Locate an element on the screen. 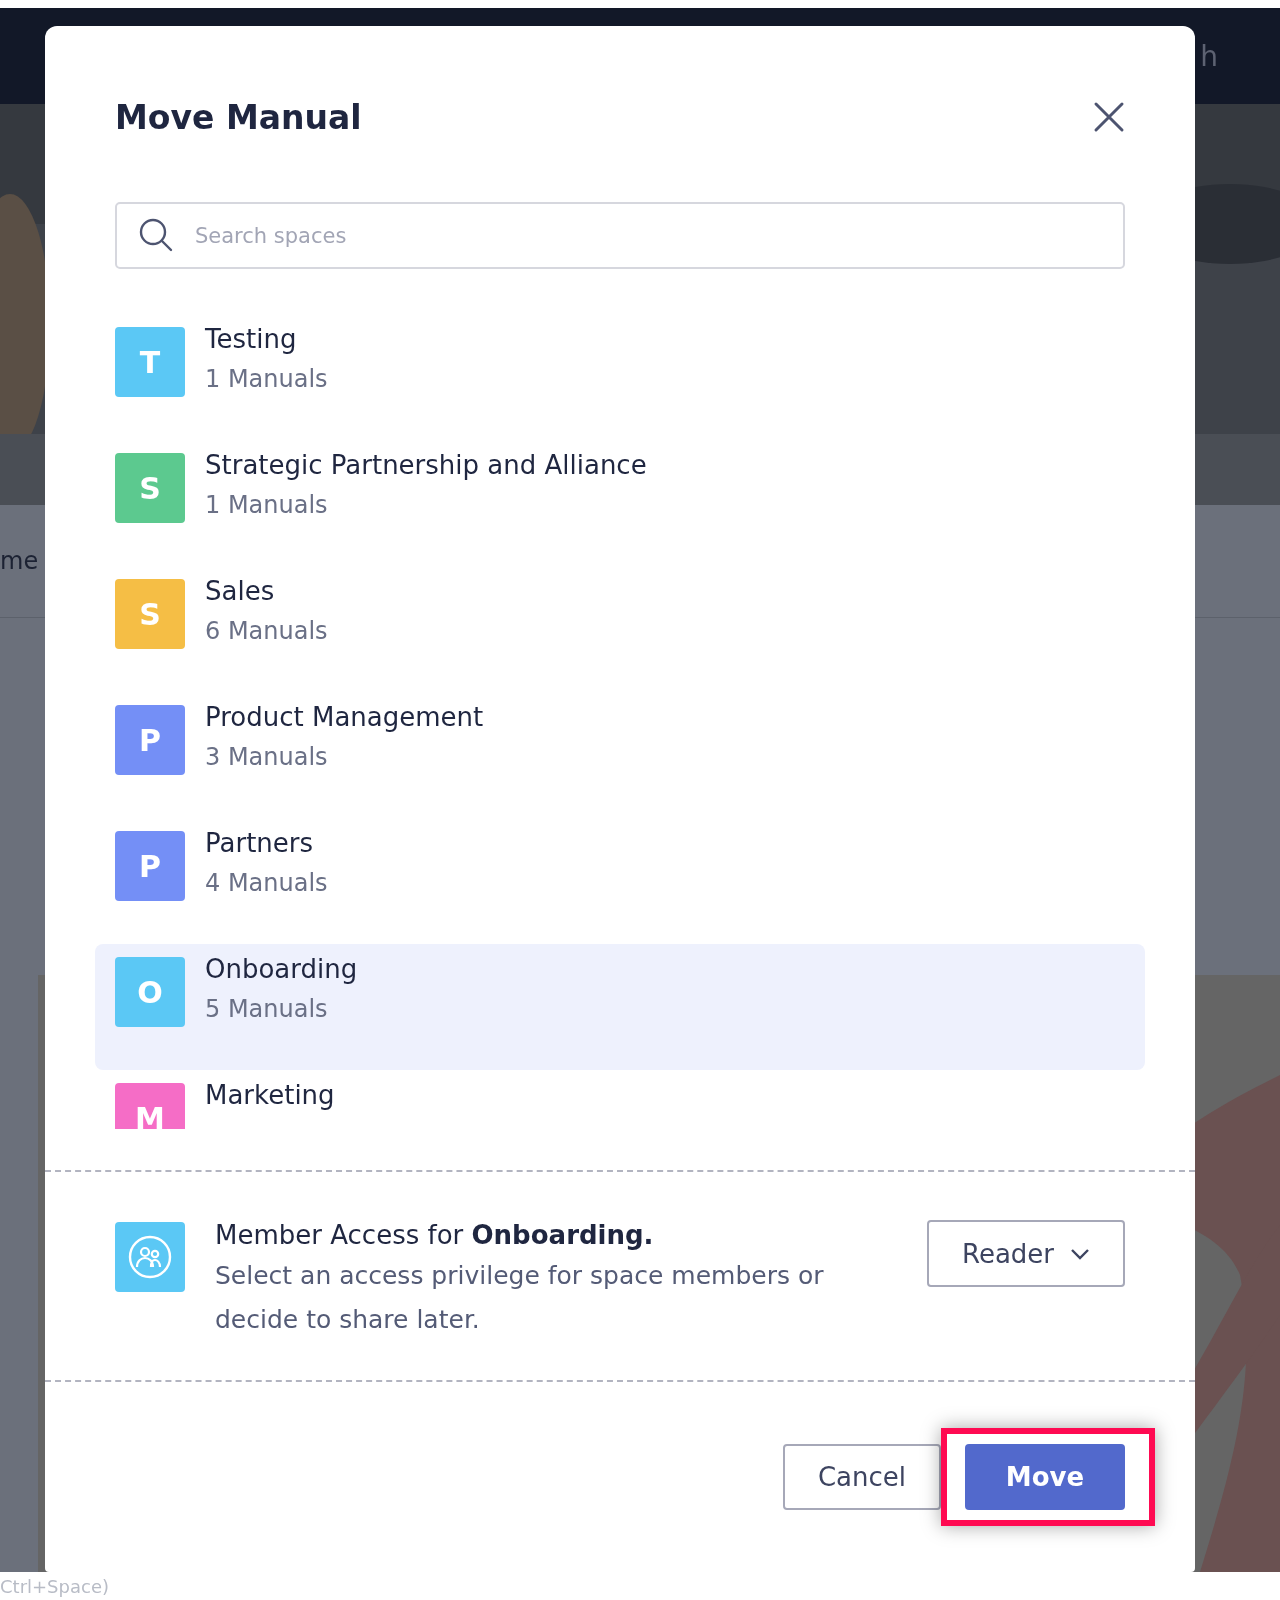 The height and width of the screenshot is (1600, 1280). nav-text: me is located at coordinates (19, 561).